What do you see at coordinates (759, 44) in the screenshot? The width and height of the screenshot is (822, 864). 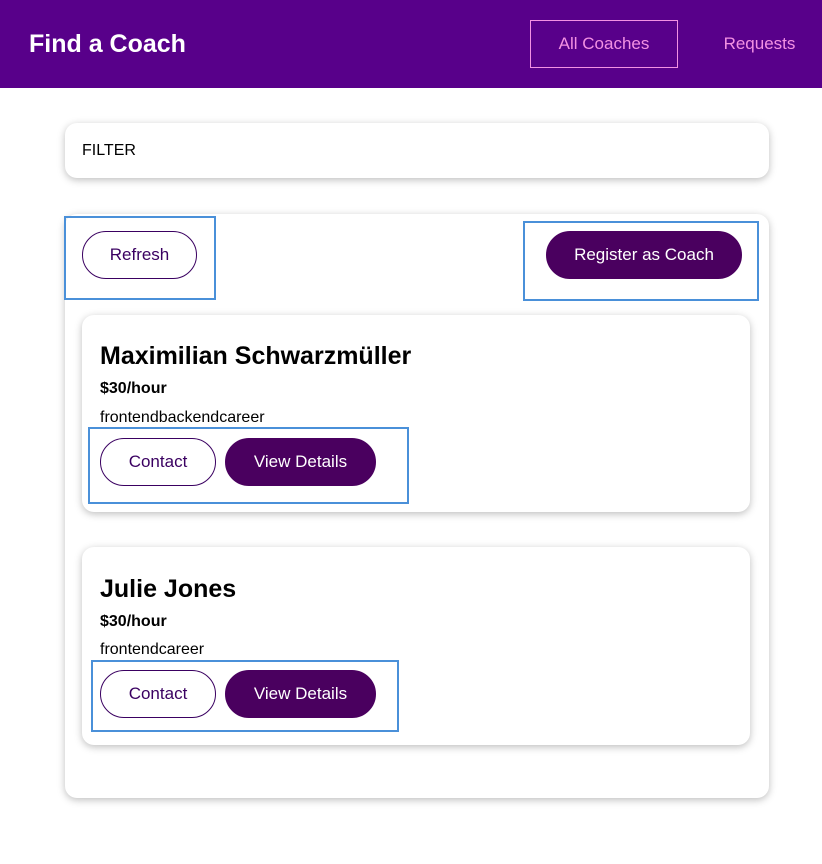 I see `nav-requests: Requests` at bounding box center [759, 44].